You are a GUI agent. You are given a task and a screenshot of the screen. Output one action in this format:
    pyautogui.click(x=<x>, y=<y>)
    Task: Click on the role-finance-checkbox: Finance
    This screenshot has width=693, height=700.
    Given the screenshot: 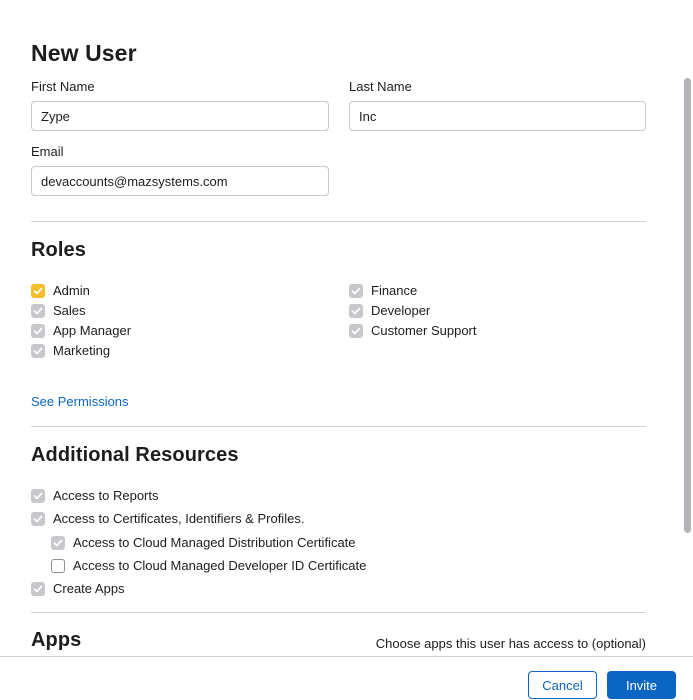 What is the action you would take?
    pyautogui.click(x=383, y=290)
    